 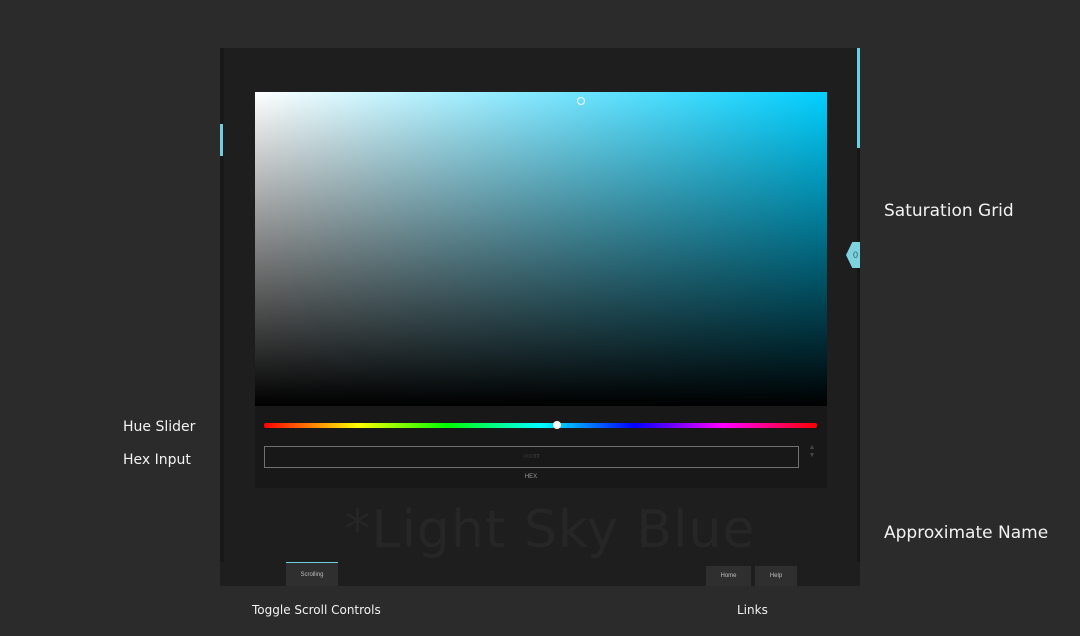 What do you see at coordinates (540, 574) in the screenshot?
I see `bottom-bar: Scrolling Home Help` at bounding box center [540, 574].